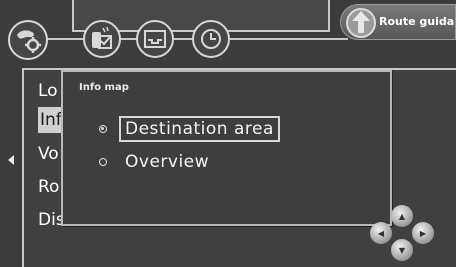 The width and height of the screenshot is (456, 267). Describe the element at coordinates (167, 162) in the screenshot. I see `option-label: Overview` at that location.